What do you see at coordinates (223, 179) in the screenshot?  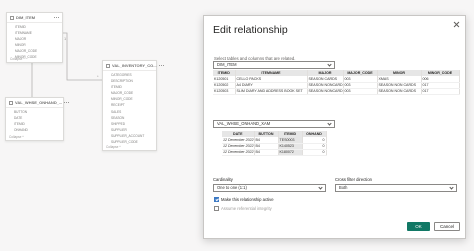 I see `cardinality-label: Cardinality` at bounding box center [223, 179].